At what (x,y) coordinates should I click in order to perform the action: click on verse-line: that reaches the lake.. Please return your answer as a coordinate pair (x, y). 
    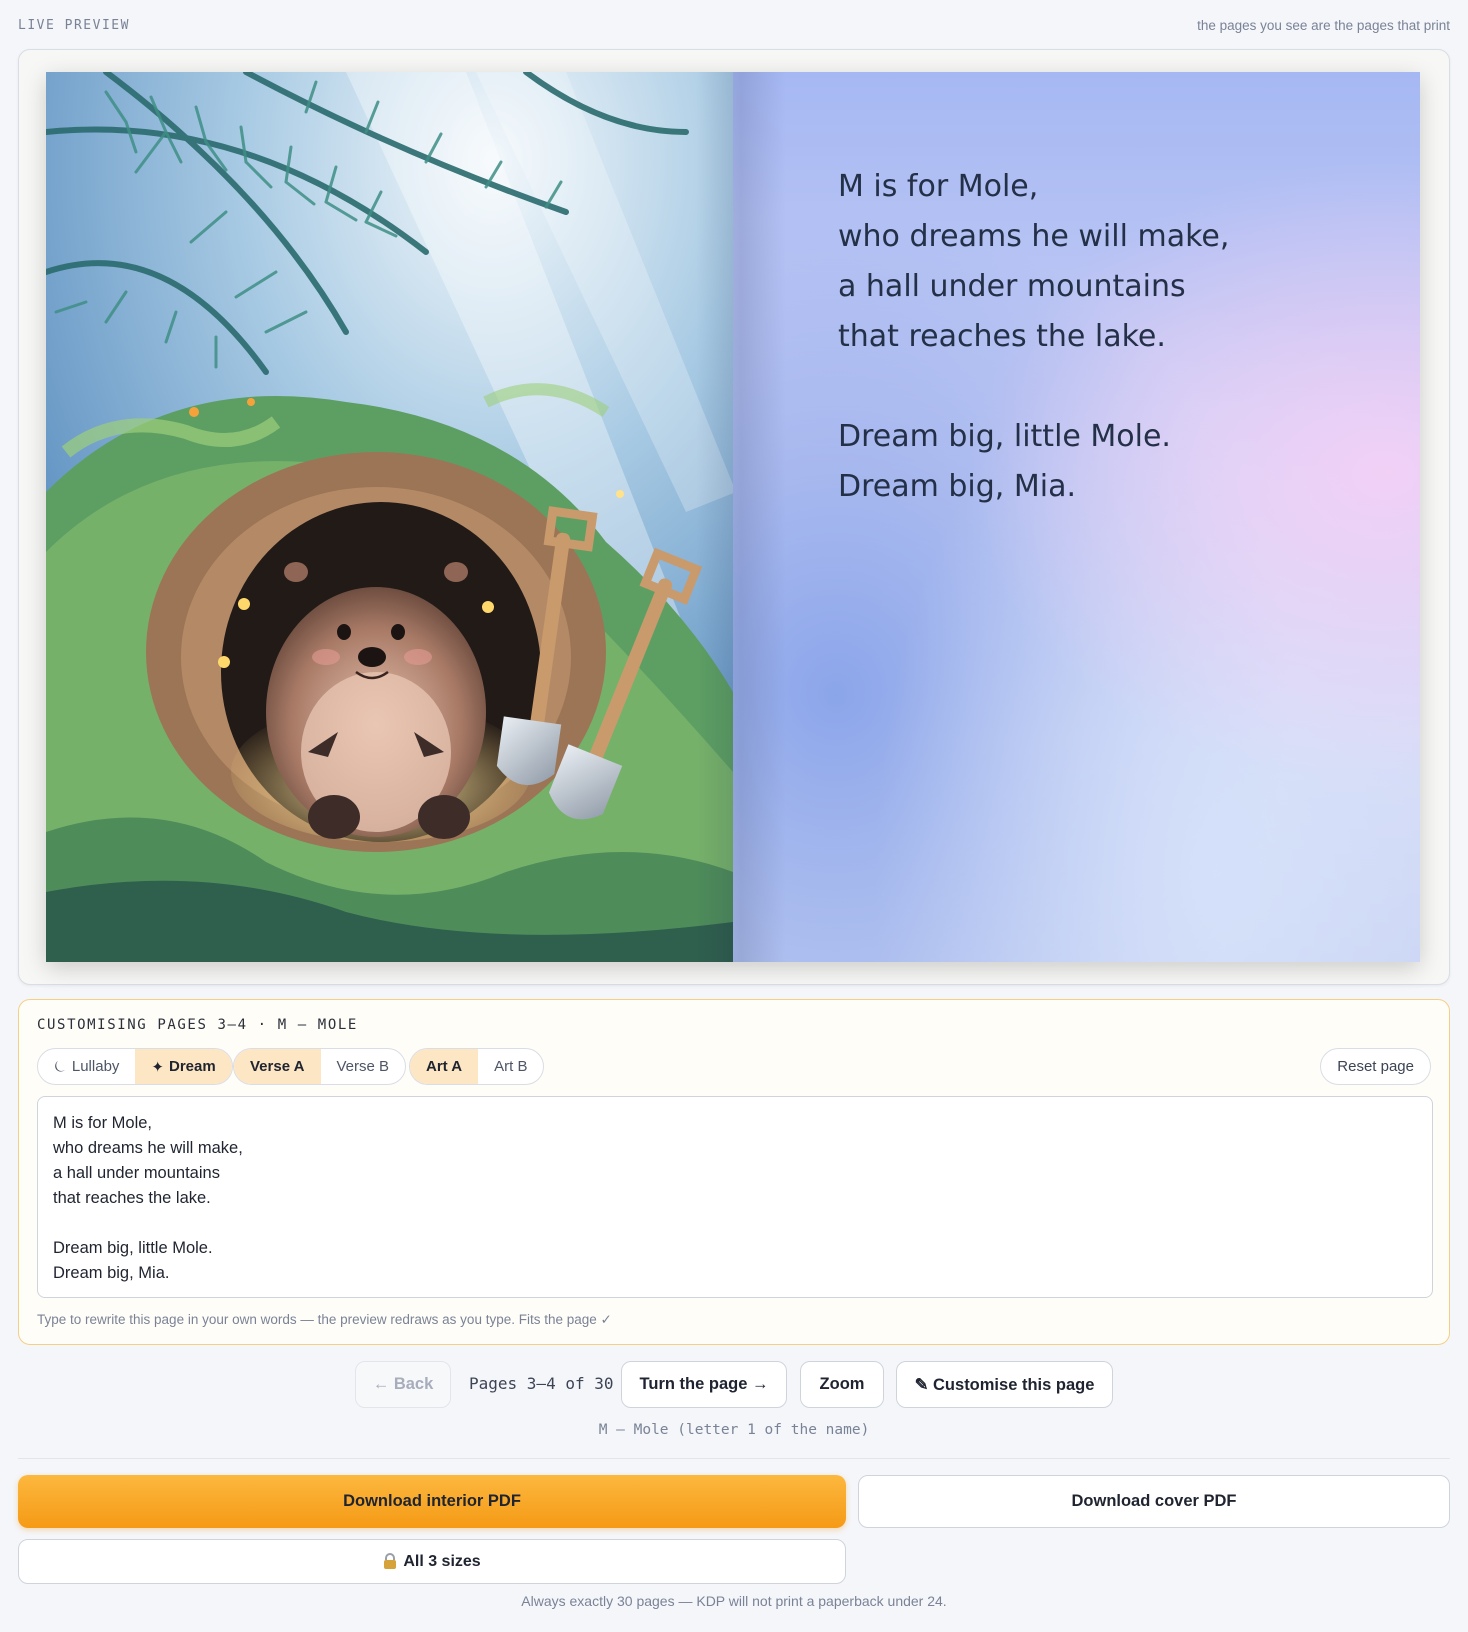
    Looking at the image, I should click on (1002, 336).